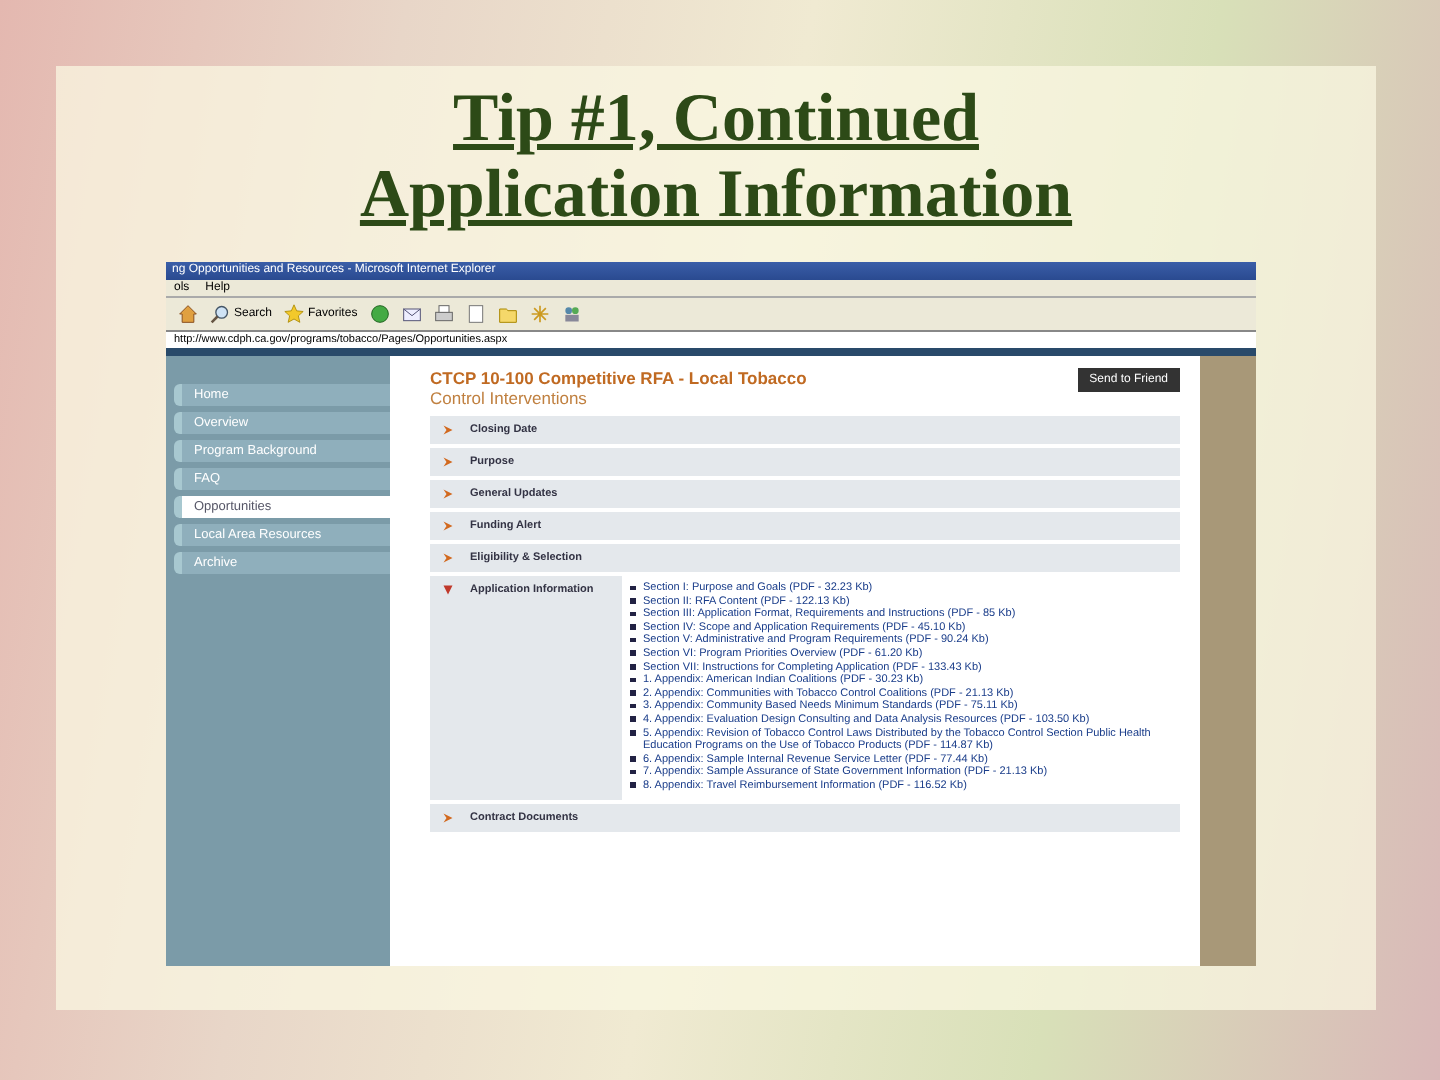  What do you see at coordinates (379, 314) in the screenshot?
I see `media-icon` at bounding box center [379, 314].